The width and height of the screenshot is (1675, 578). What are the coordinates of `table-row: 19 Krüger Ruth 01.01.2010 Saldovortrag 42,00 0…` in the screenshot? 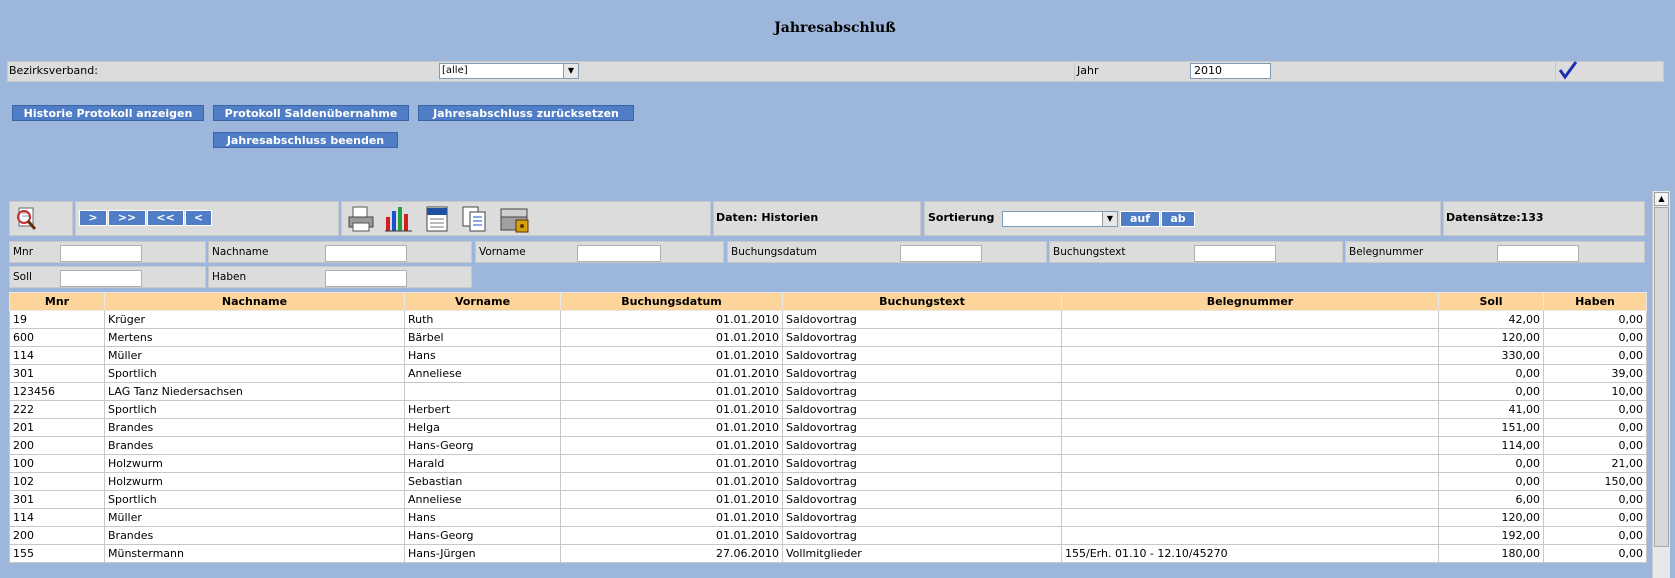 It's located at (828, 319).